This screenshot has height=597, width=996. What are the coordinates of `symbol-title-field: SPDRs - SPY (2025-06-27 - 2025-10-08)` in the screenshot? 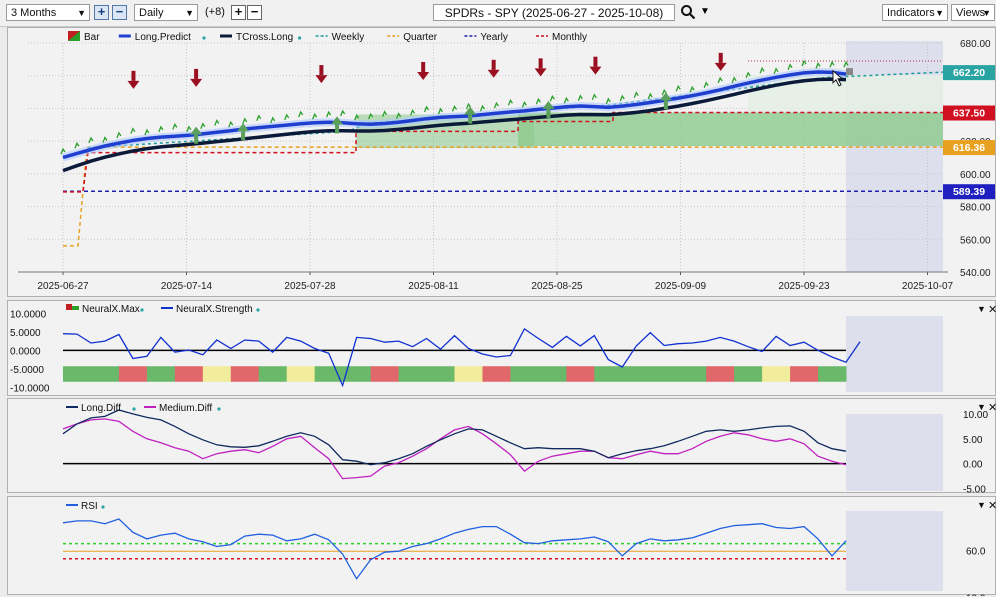 It's located at (554, 12).